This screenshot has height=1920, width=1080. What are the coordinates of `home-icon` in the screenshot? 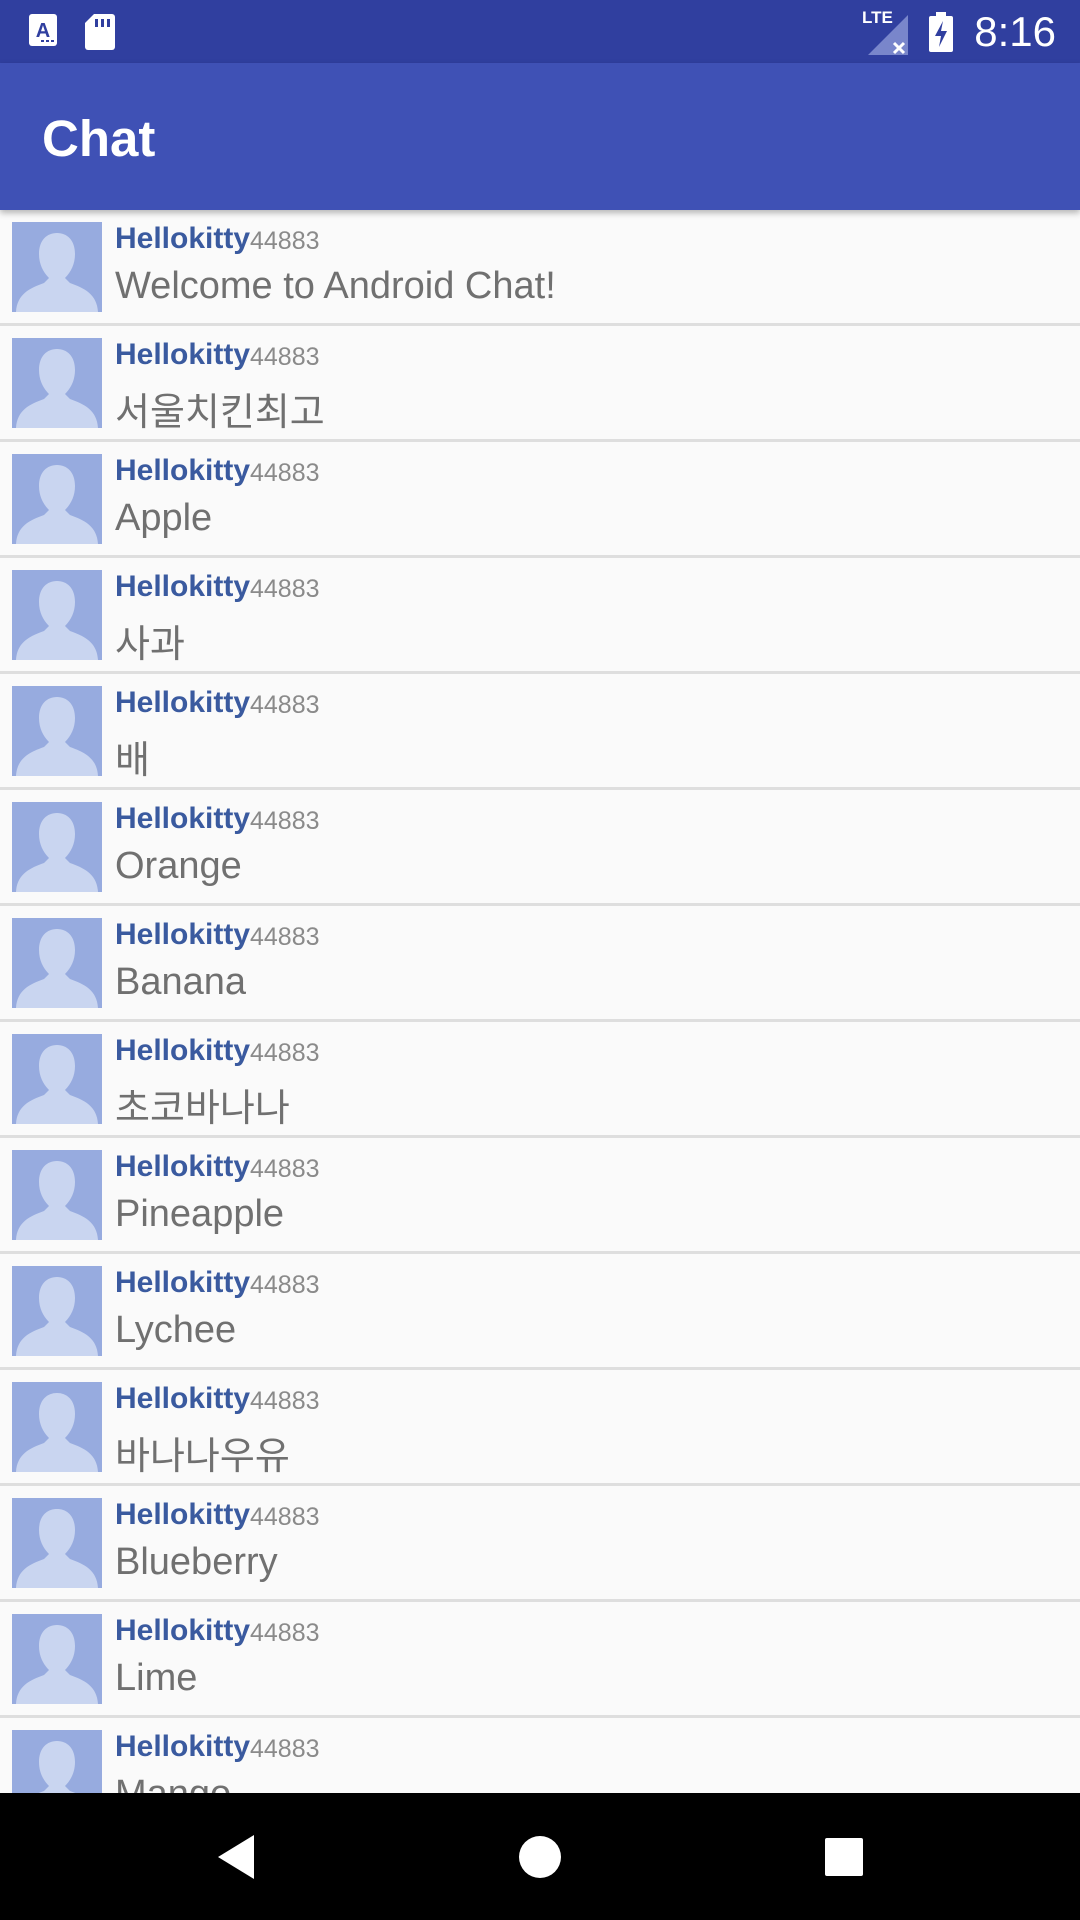 It's located at (540, 1856).